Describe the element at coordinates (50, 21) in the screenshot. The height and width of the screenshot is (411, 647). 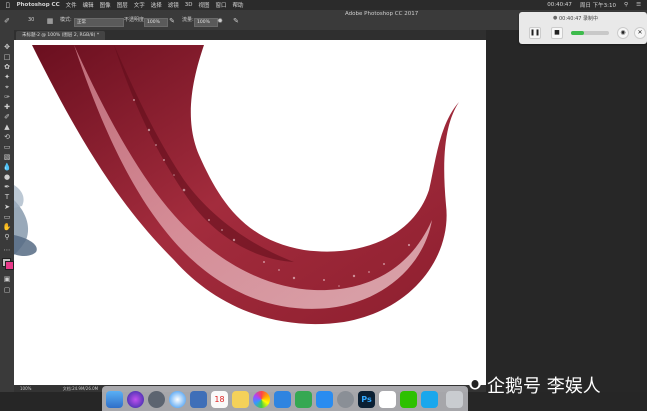
I see `brush-settings-icon: ▦` at that location.